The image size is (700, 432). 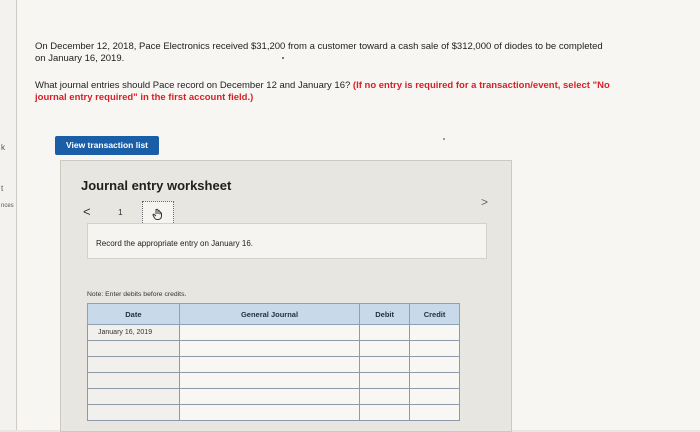 I want to click on worksheet-title: Journal entry worksheet, so click(x=156, y=185).